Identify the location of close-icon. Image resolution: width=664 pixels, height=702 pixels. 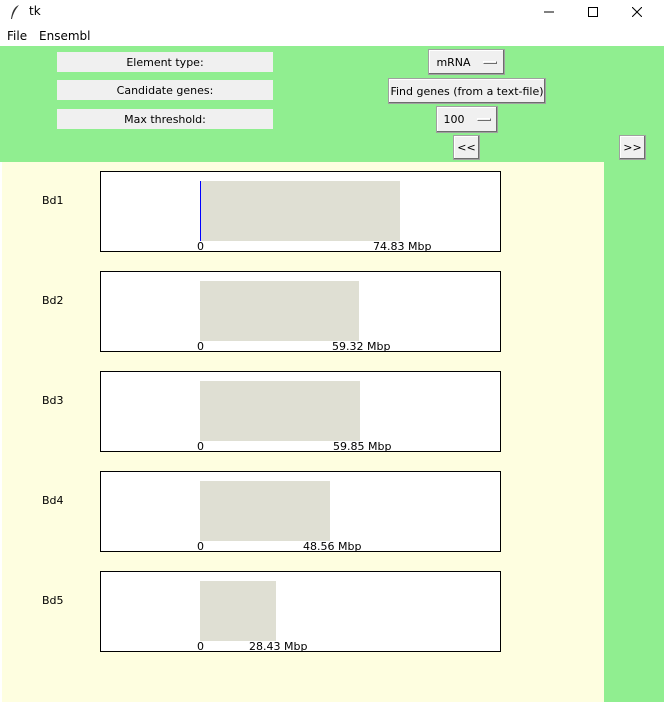
(637, 12).